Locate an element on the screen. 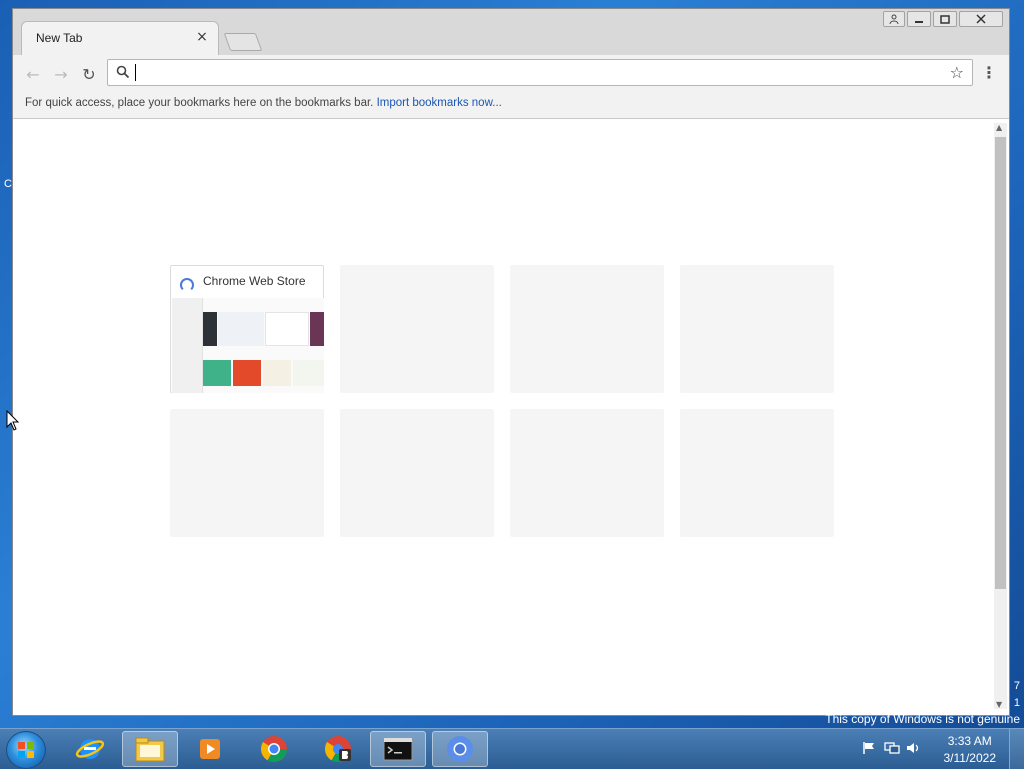 The width and height of the screenshot is (1024, 769). show-desktop-button is located at coordinates (1016, 749).